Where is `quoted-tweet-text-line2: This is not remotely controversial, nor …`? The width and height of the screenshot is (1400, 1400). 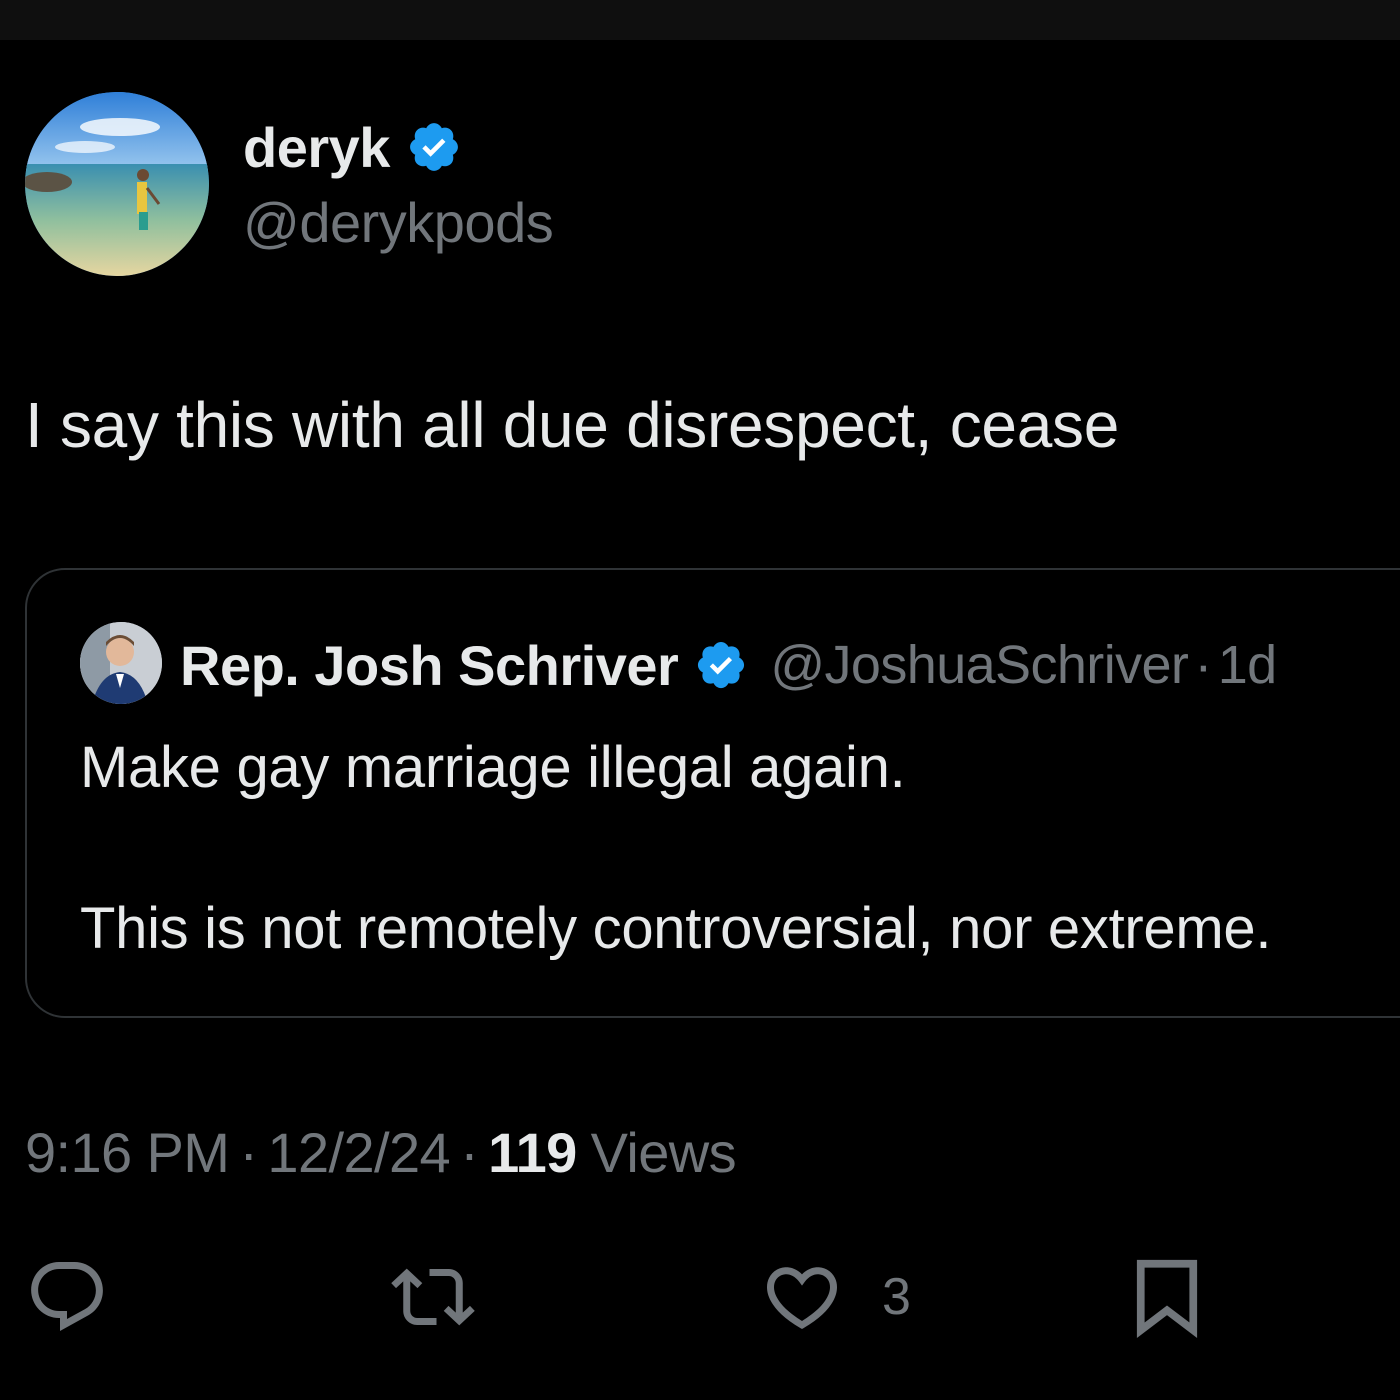
quoted-tweet-text-line2: This is not remotely controversial, nor … is located at coordinates (676, 928).